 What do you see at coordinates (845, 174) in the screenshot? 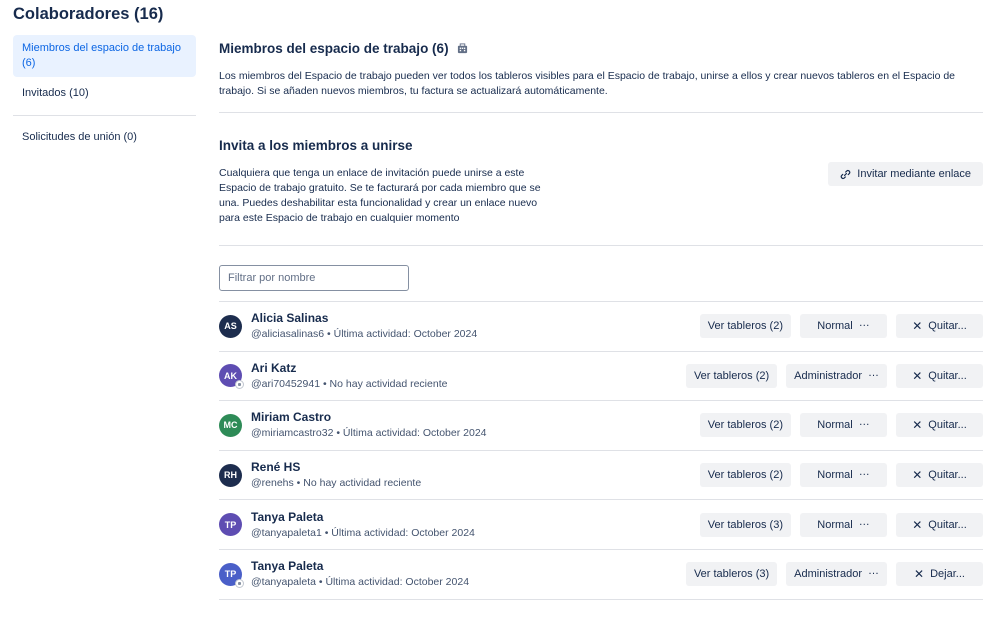
I see `link-icon` at bounding box center [845, 174].